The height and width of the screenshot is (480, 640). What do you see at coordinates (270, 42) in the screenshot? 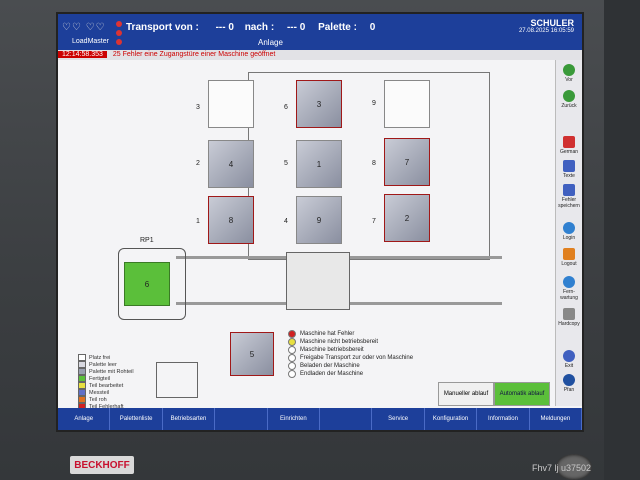
I see `screen-title: Anlage` at bounding box center [270, 42].